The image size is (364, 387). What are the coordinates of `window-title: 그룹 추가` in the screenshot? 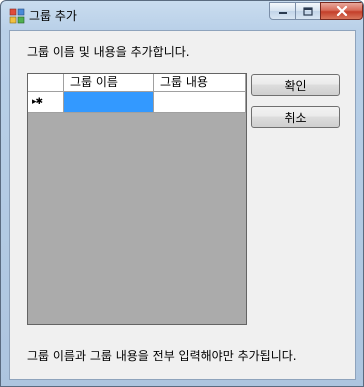 It's located at (53, 16).